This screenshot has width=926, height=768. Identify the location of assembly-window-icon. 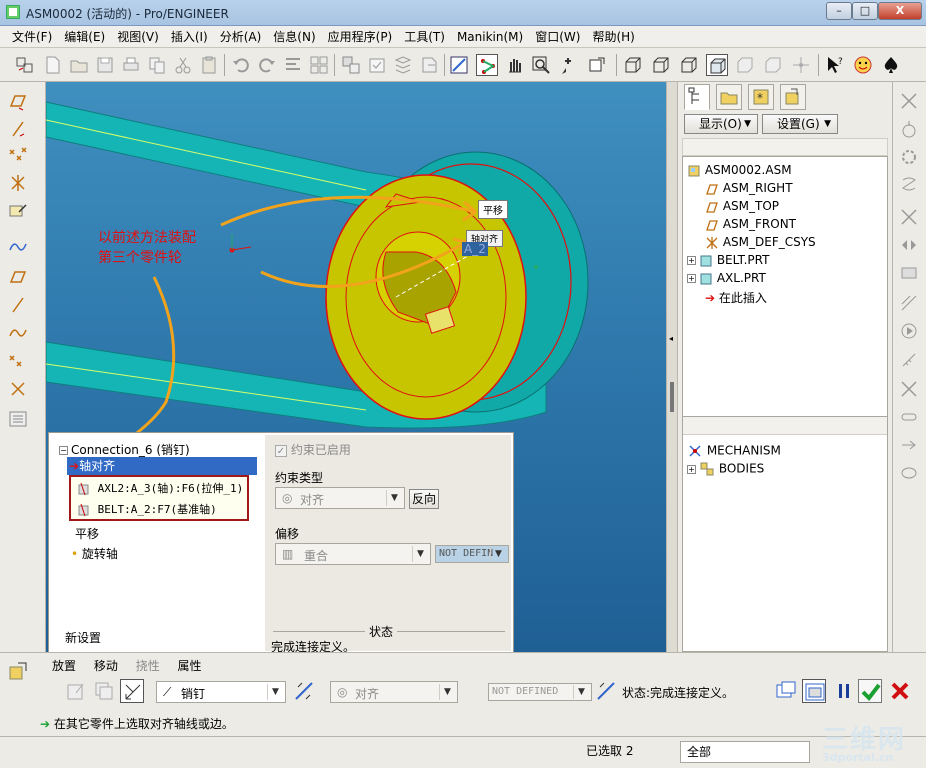
(814, 691).